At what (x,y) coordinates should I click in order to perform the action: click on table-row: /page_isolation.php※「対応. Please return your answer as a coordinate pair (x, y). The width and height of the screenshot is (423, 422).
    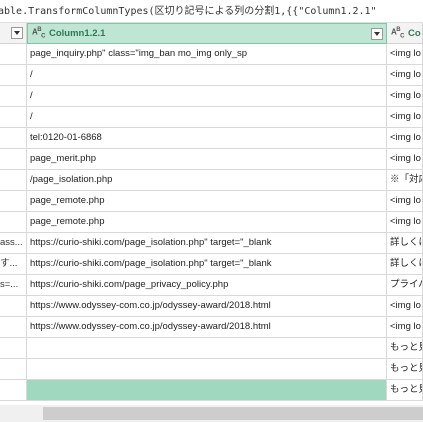
    Looking at the image, I should click on (211, 180).